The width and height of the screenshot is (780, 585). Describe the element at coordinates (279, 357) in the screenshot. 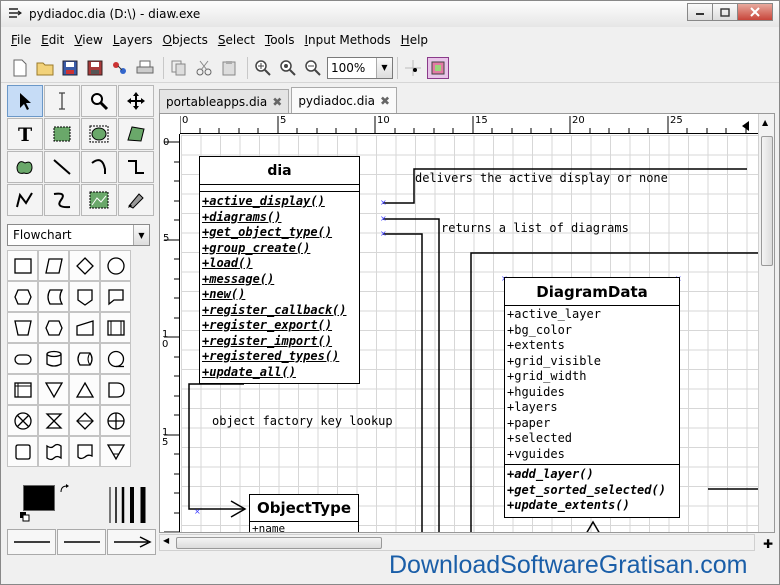

I see `uml-operation: +registered_types()` at that location.